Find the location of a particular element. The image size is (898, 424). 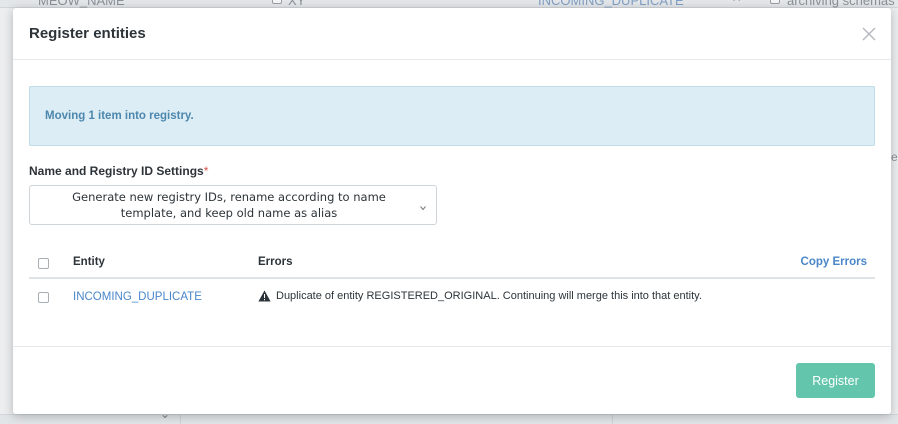

chevron-down-icon is located at coordinates (423, 205).